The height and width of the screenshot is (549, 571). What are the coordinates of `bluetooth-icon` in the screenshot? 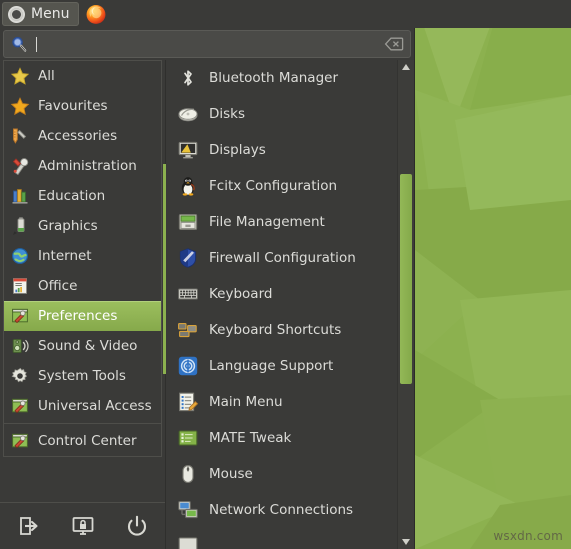 It's located at (188, 78).